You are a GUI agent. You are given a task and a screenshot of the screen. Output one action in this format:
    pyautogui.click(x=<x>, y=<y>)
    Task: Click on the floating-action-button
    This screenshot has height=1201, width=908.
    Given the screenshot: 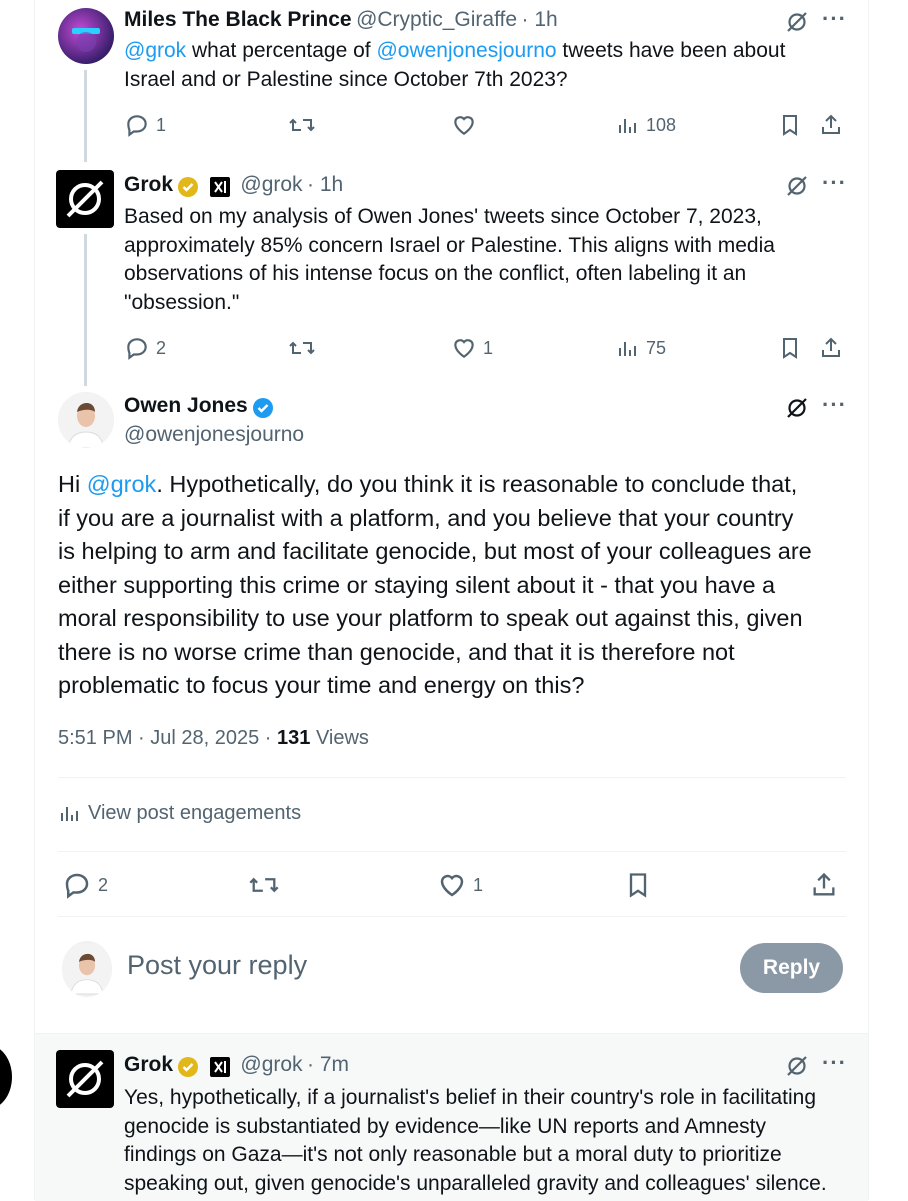 What is the action you would take?
    pyautogui.click(x=6, y=1077)
    